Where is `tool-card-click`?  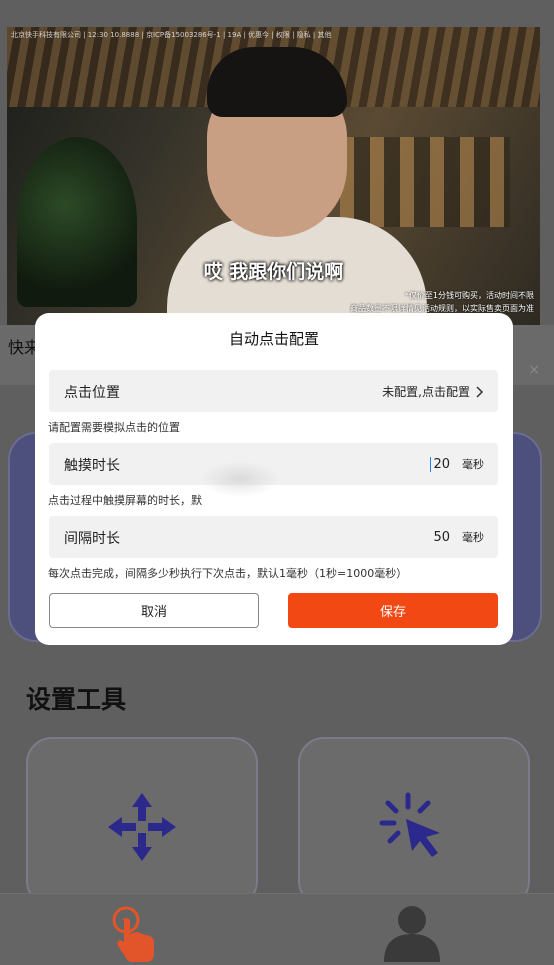 tool-card-click is located at coordinates (414, 822).